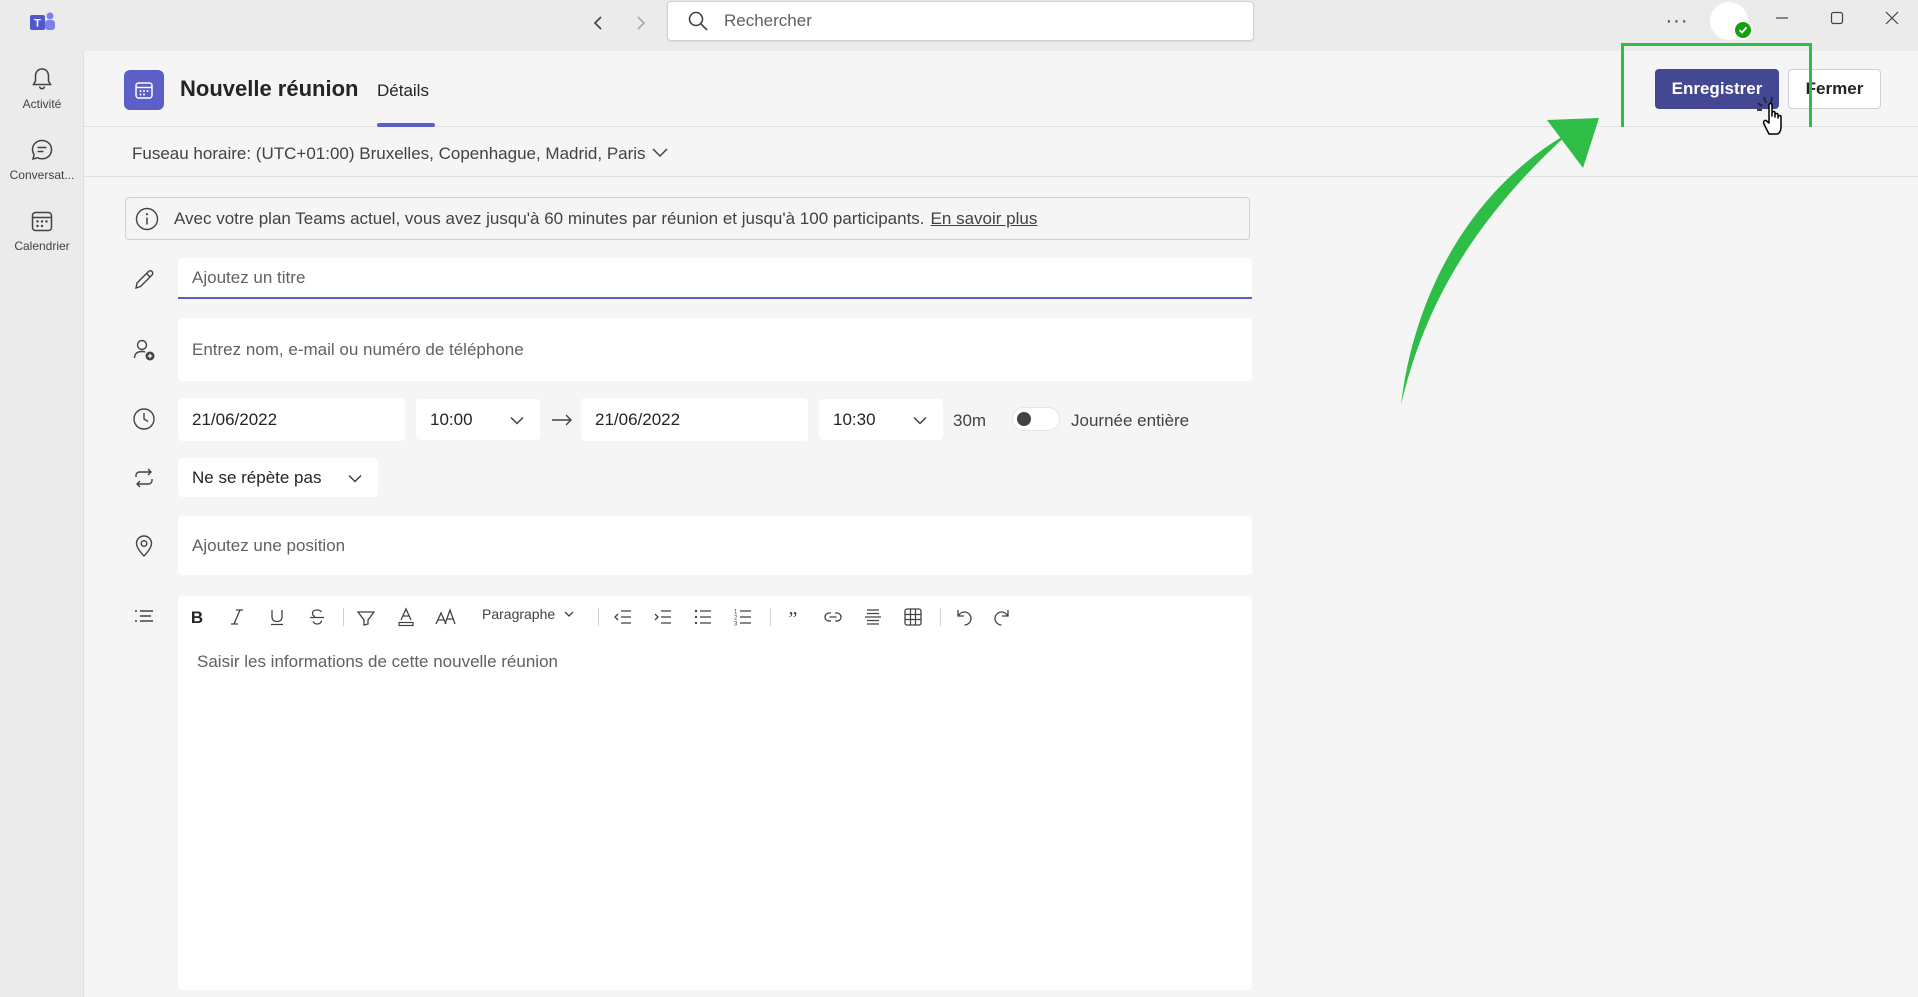  I want to click on end-date-picker: 21/06/2022, so click(694, 419).